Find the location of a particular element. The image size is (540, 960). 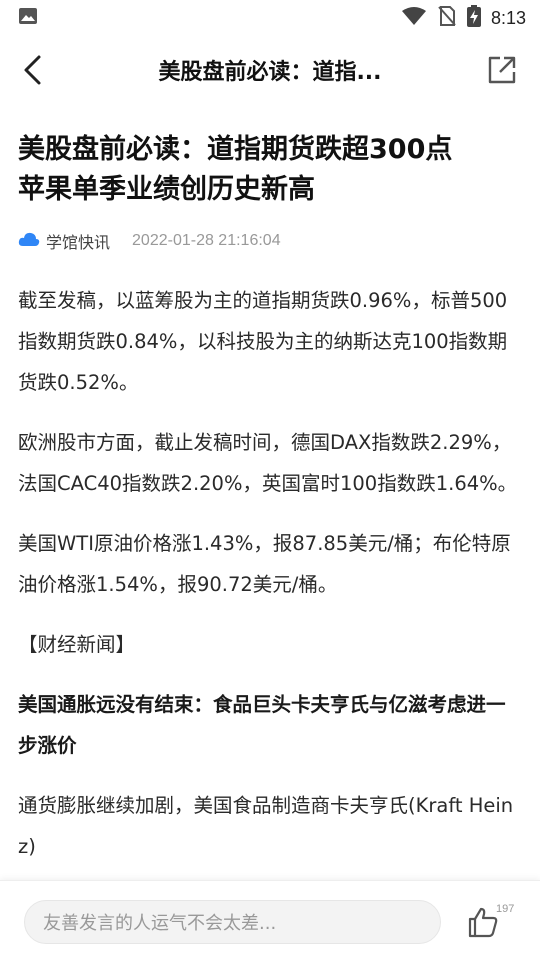

like-button is located at coordinates (483, 922).